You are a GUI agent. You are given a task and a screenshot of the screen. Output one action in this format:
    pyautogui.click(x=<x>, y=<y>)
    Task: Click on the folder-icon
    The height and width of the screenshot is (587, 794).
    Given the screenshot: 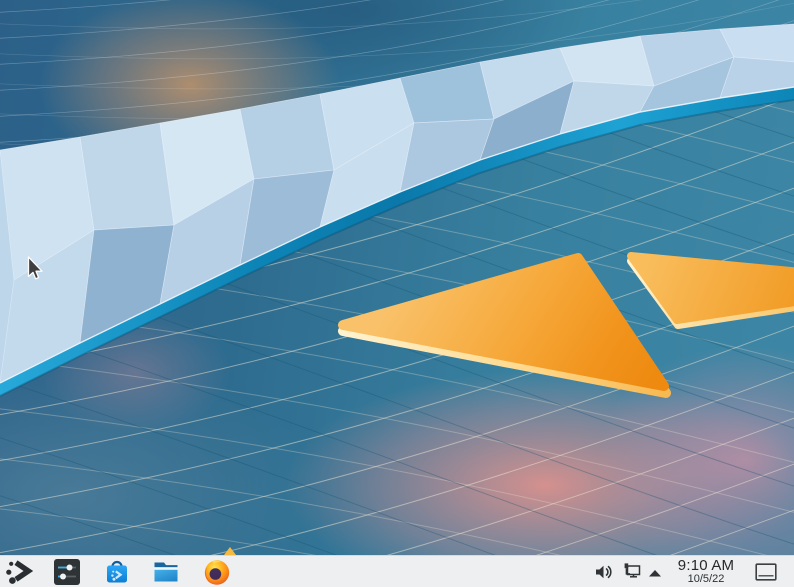 What is the action you would take?
    pyautogui.click(x=166, y=572)
    